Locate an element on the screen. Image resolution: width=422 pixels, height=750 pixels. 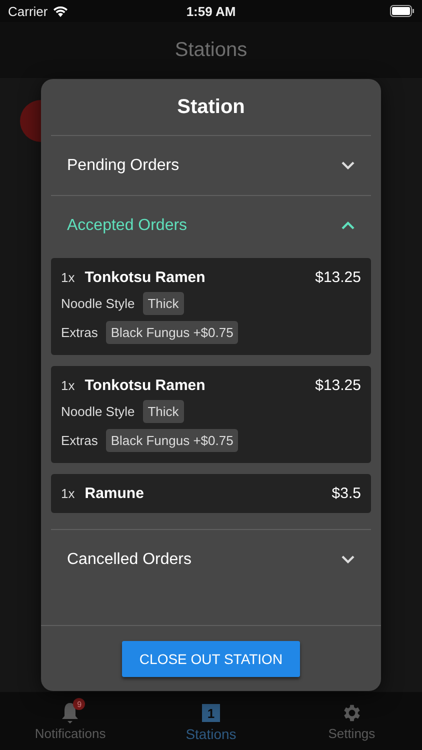
chevron-up-icon is located at coordinates (348, 225).